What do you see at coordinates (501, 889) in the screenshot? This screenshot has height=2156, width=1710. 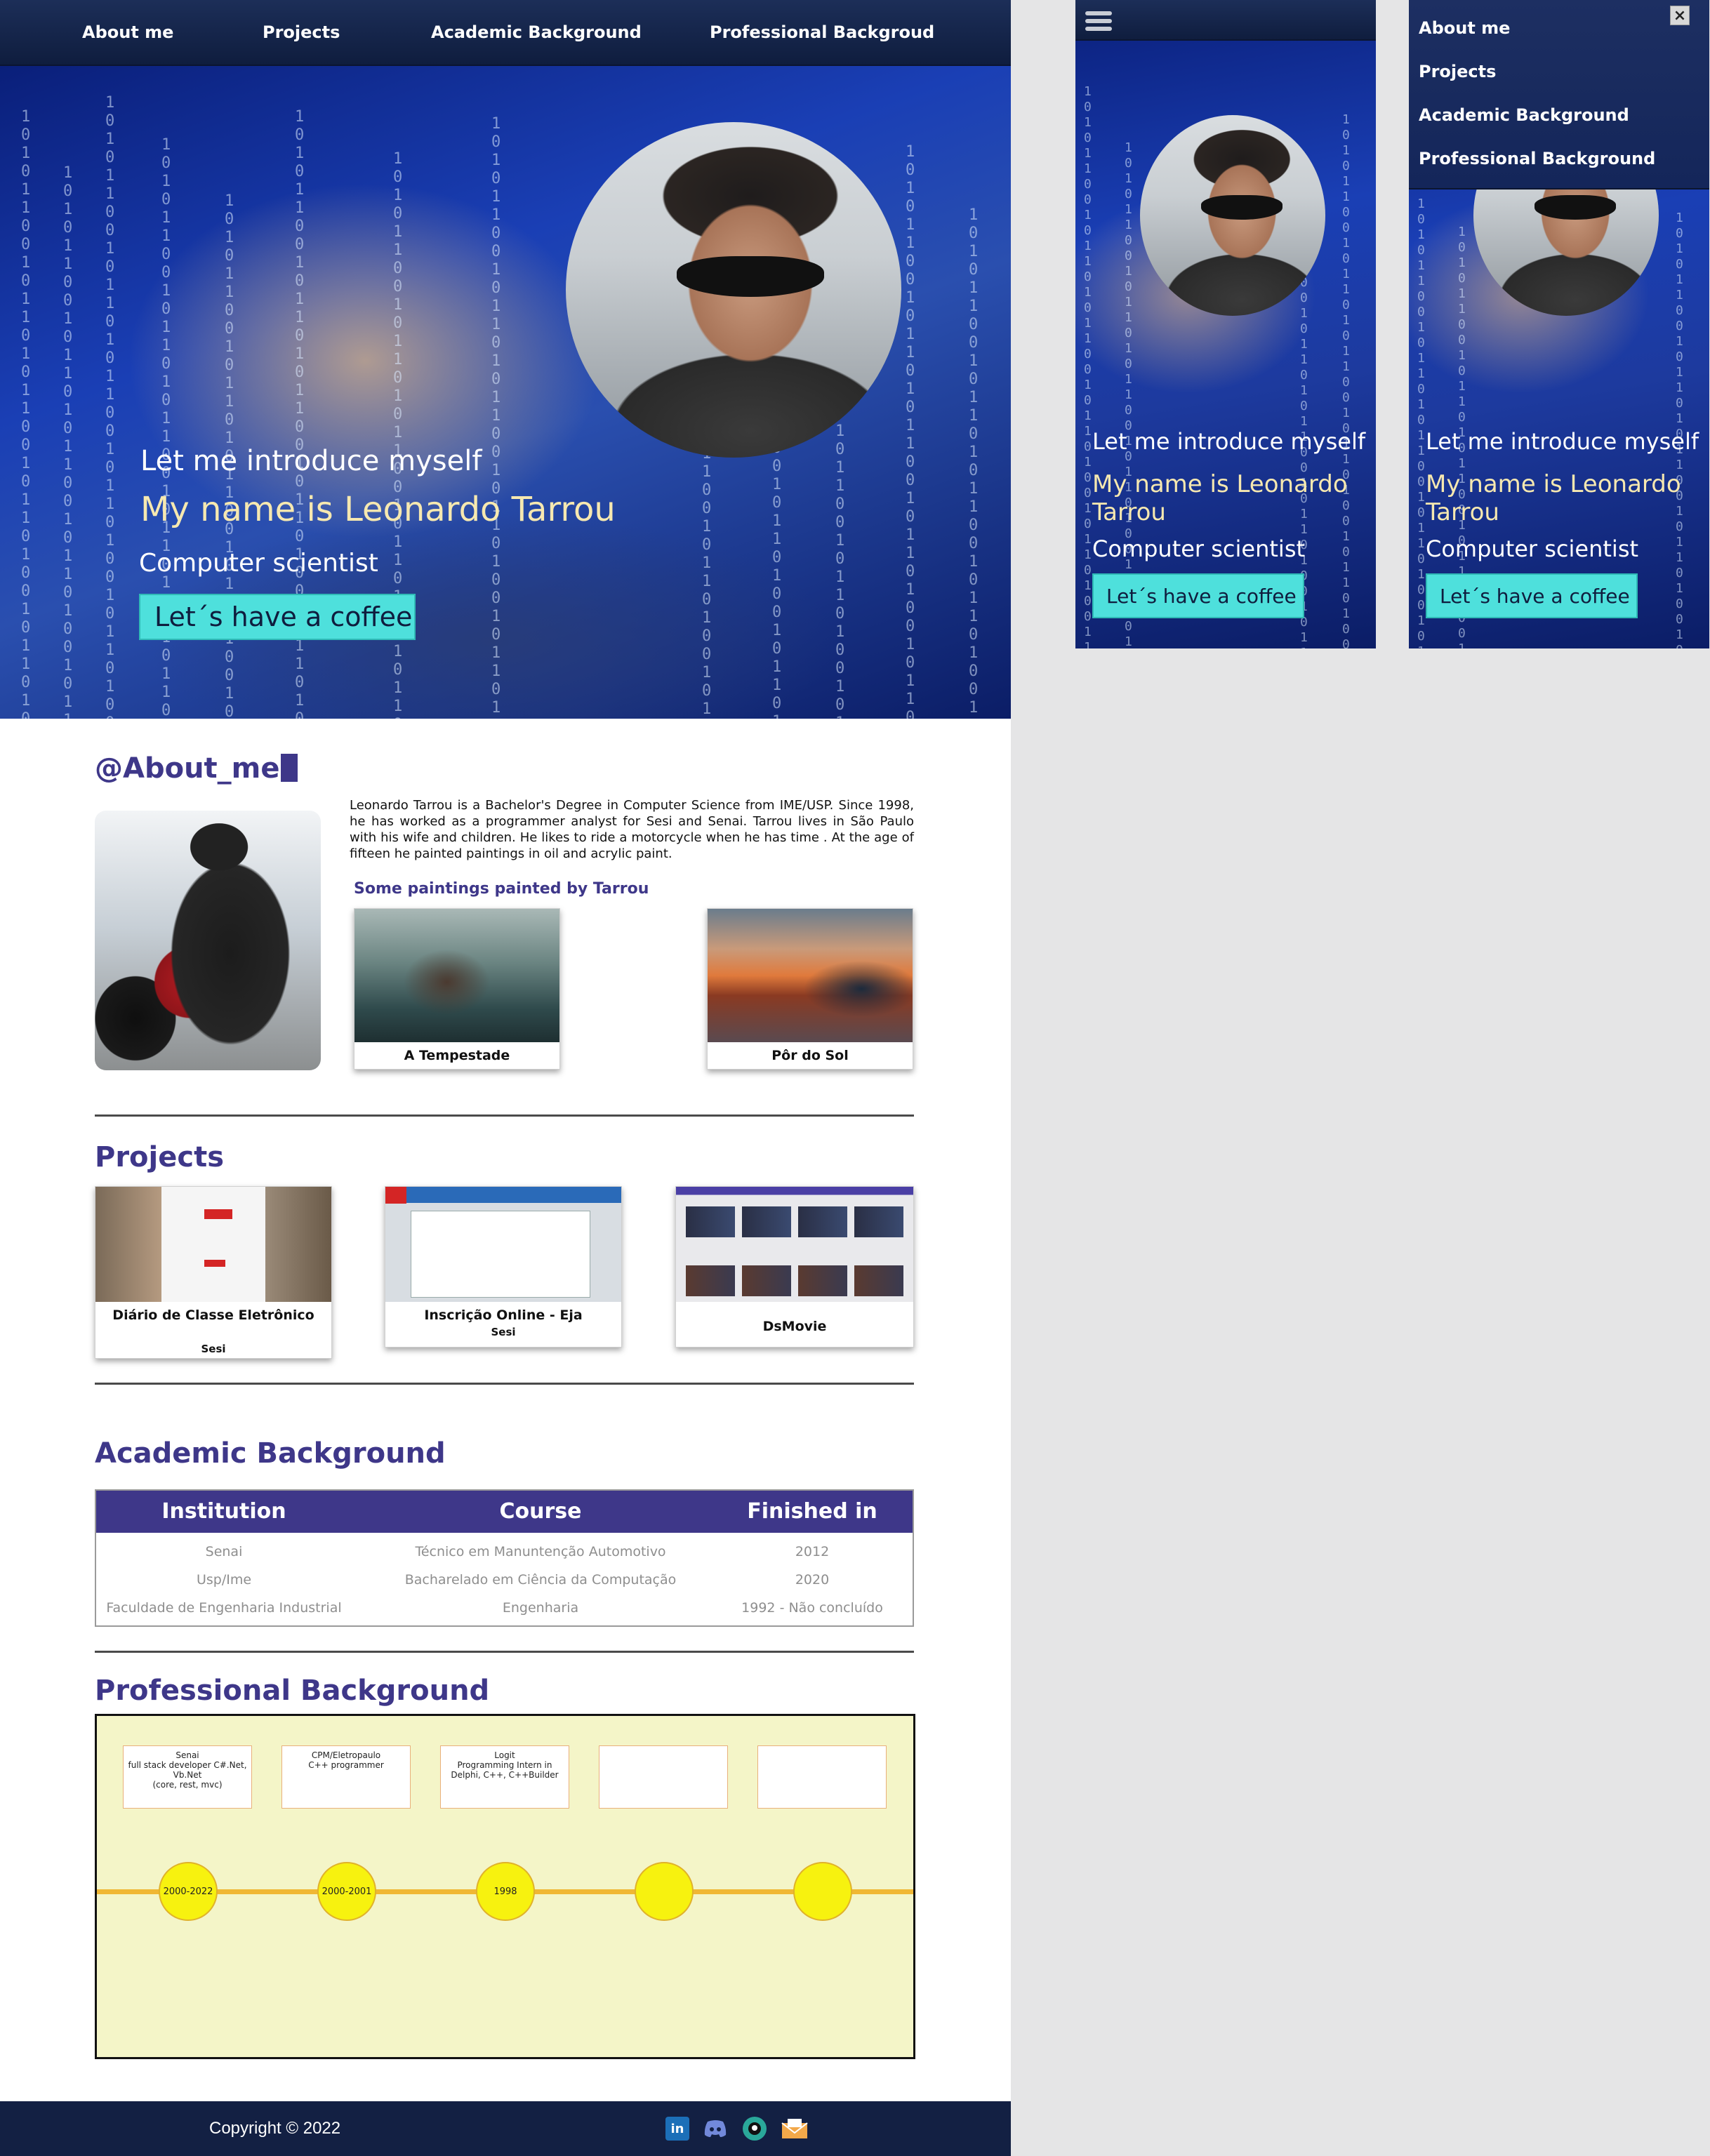 I see `paintings-title: Some paintings painted by Tarrou` at bounding box center [501, 889].